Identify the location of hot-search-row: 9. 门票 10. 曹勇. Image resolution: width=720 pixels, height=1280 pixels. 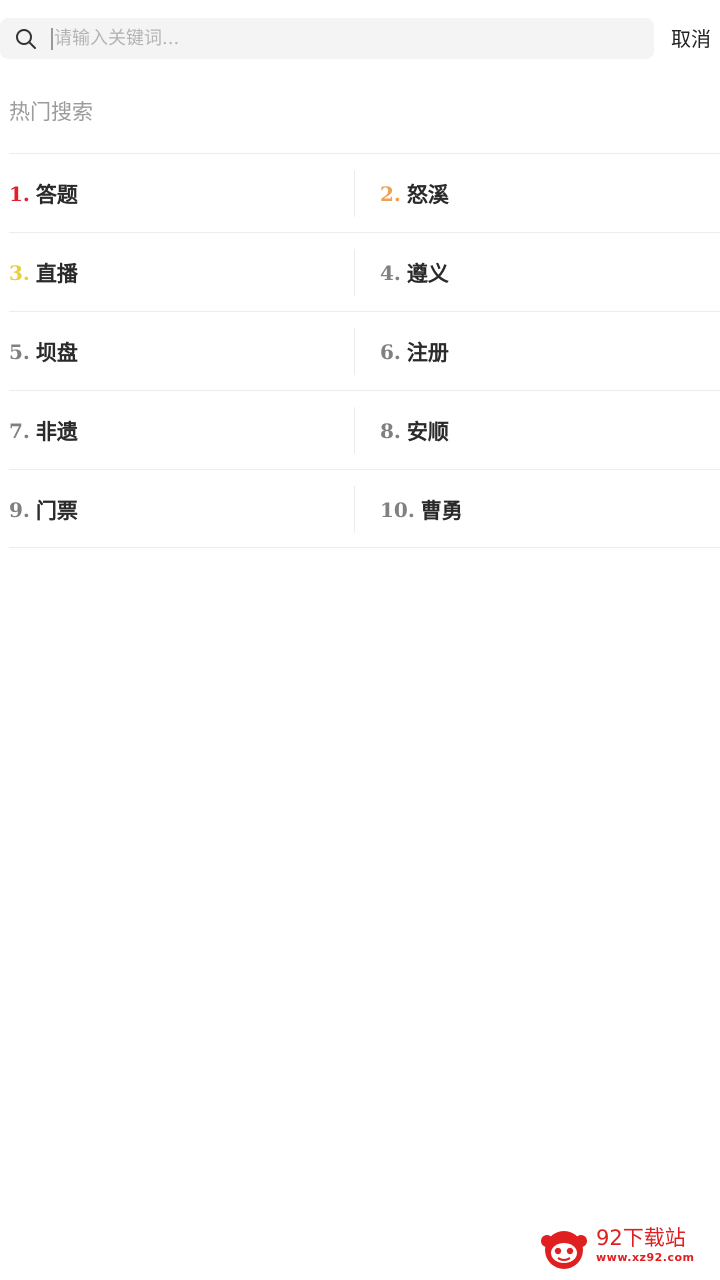
(364, 508).